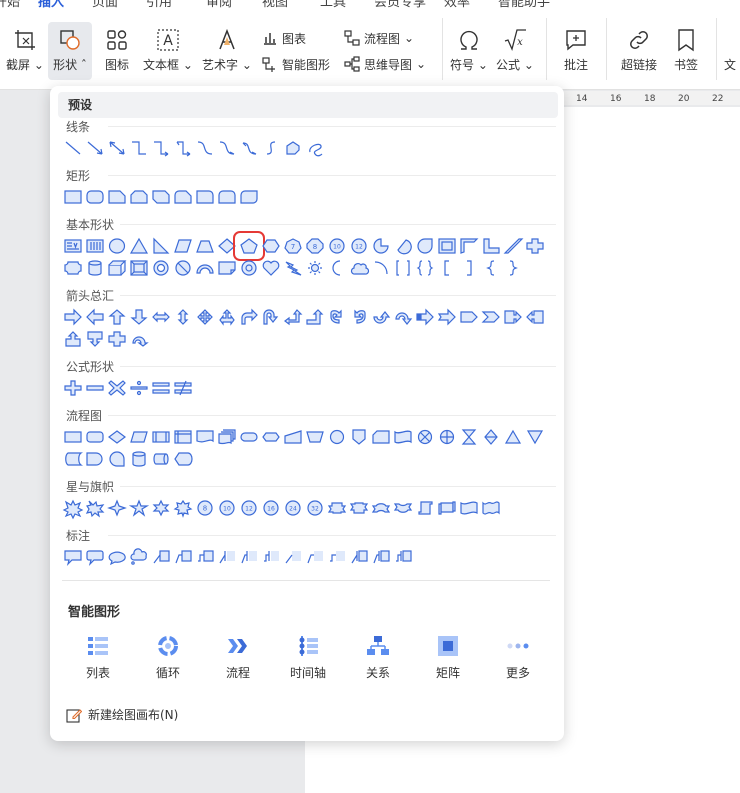 The image size is (740, 793). What do you see at coordinates (576, 52) in the screenshot?
I see `comment-button: 批注` at bounding box center [576, 52].